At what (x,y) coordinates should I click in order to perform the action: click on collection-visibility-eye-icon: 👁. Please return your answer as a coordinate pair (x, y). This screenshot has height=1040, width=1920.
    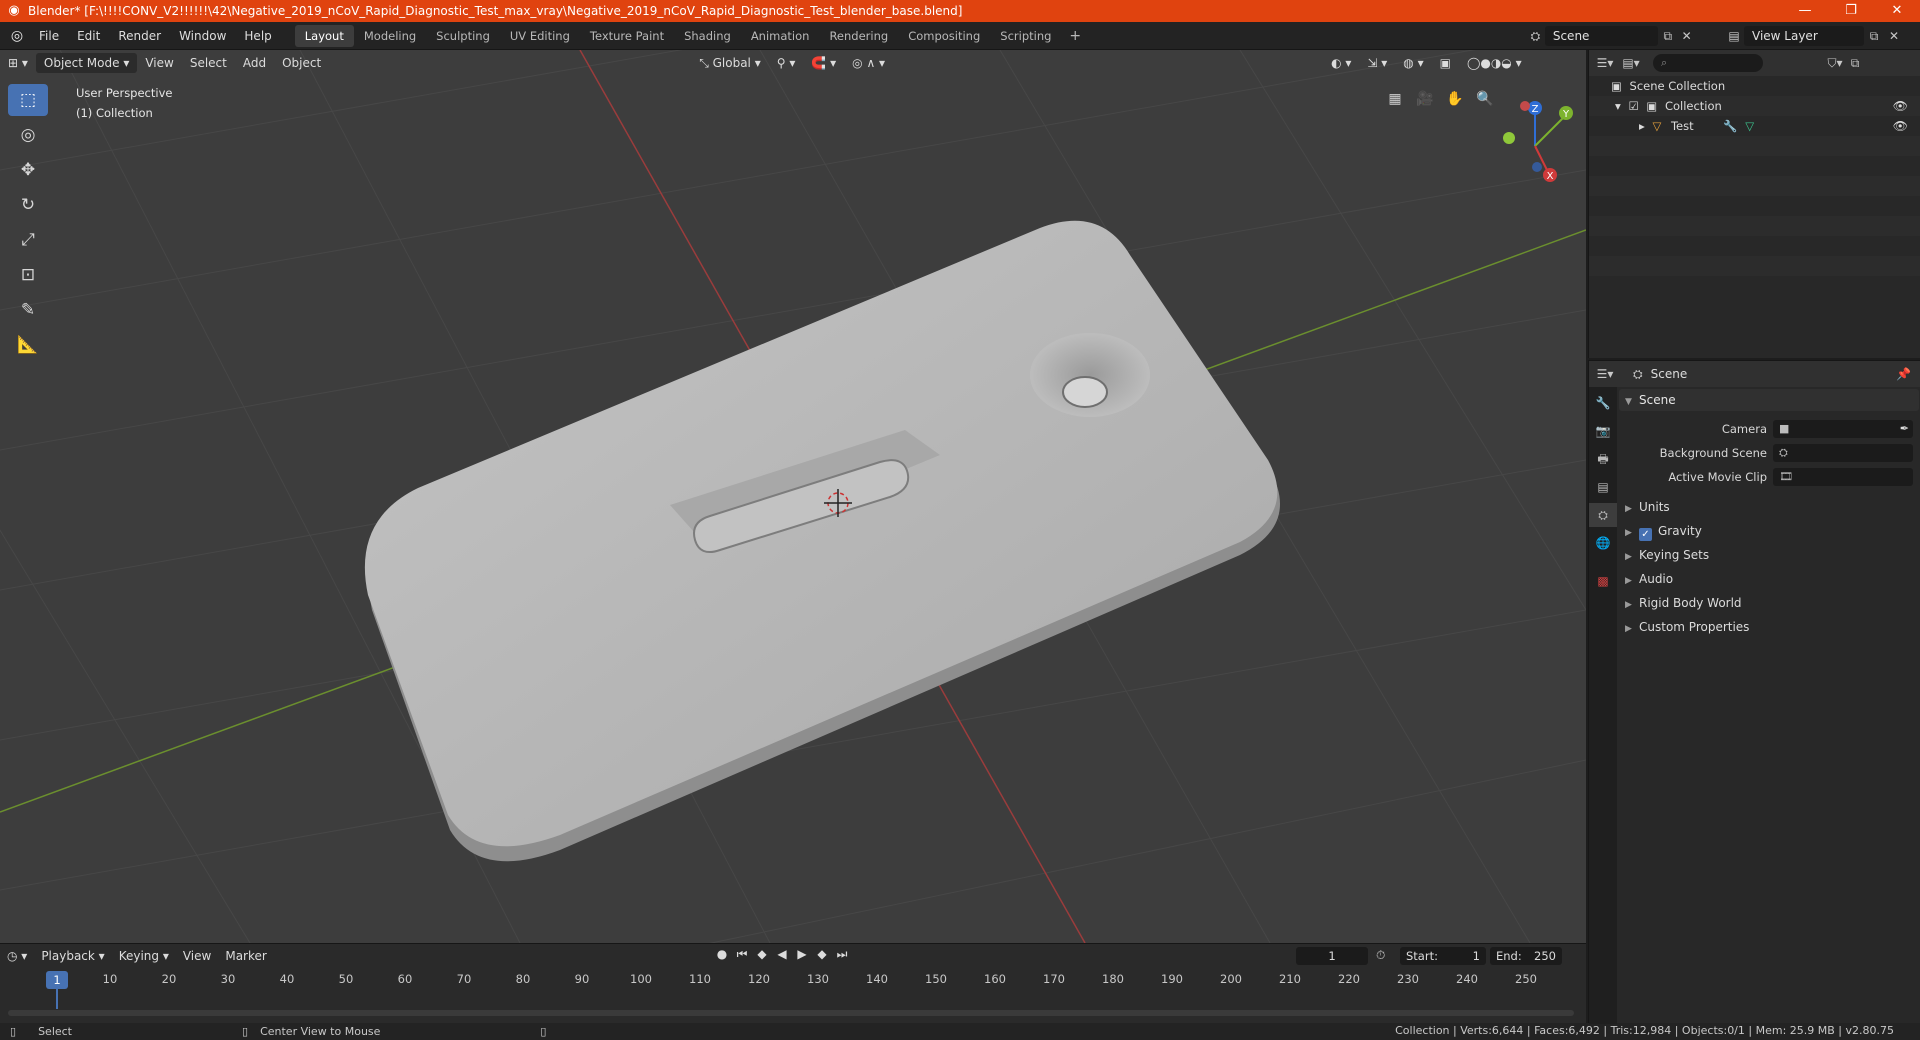
    Looking at the image, I should click on (1900, 106).